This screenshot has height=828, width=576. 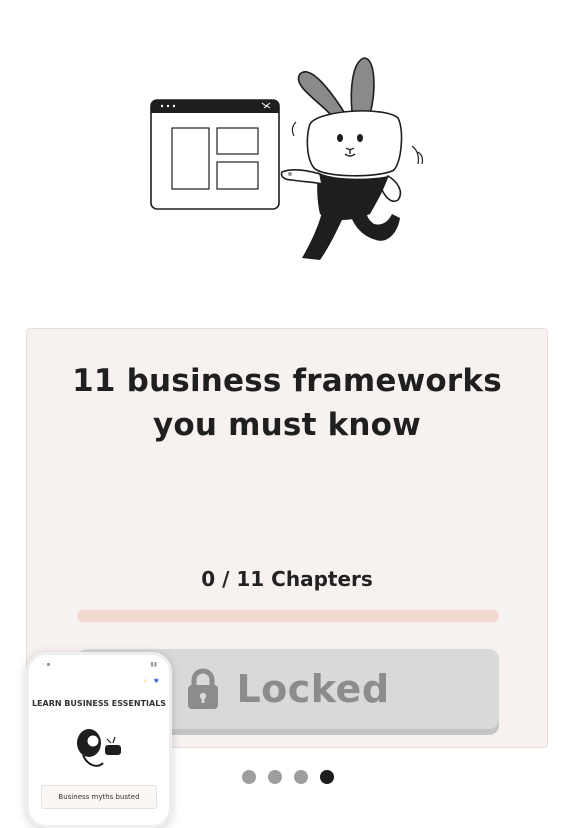 I want to click on chapters-progress-text: 0 / 11 Chapters, so click(x=287, y=579).